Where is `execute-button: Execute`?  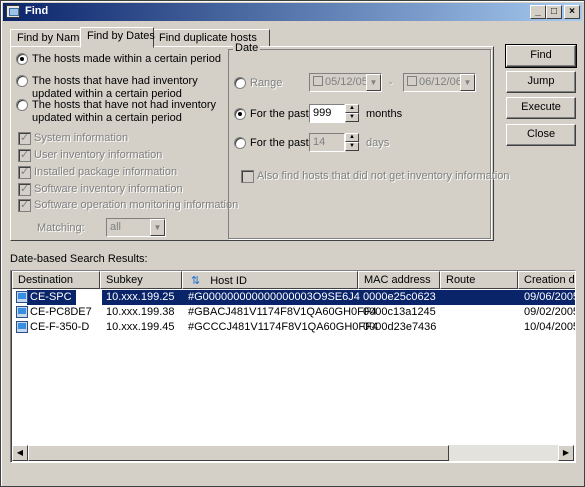 execute-button: Execute is located at coordinates (541, 108).